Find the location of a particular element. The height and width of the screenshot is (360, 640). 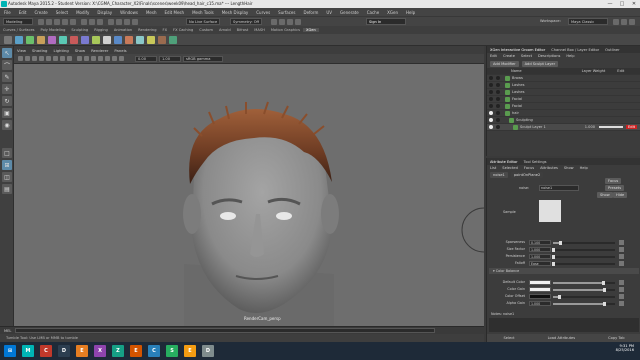

xgen-guide-icon is located at coordinates (63, 39).